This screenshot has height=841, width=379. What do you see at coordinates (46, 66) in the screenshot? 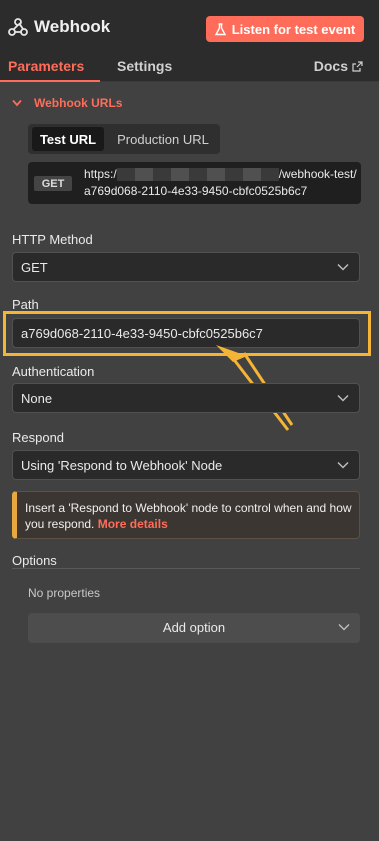
I see `tab-parameters: Parameters` at bounding box center [46, 66].